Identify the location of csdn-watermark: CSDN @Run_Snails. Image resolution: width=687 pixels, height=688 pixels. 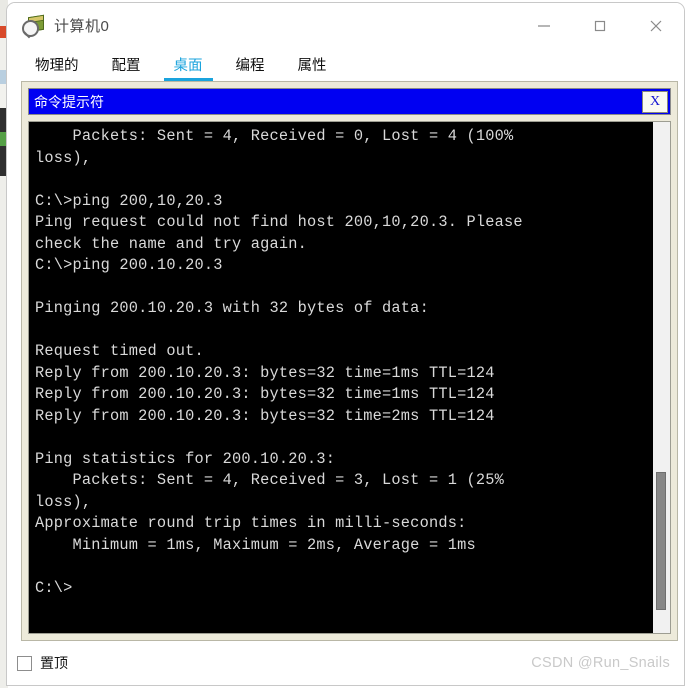
(600, 663).